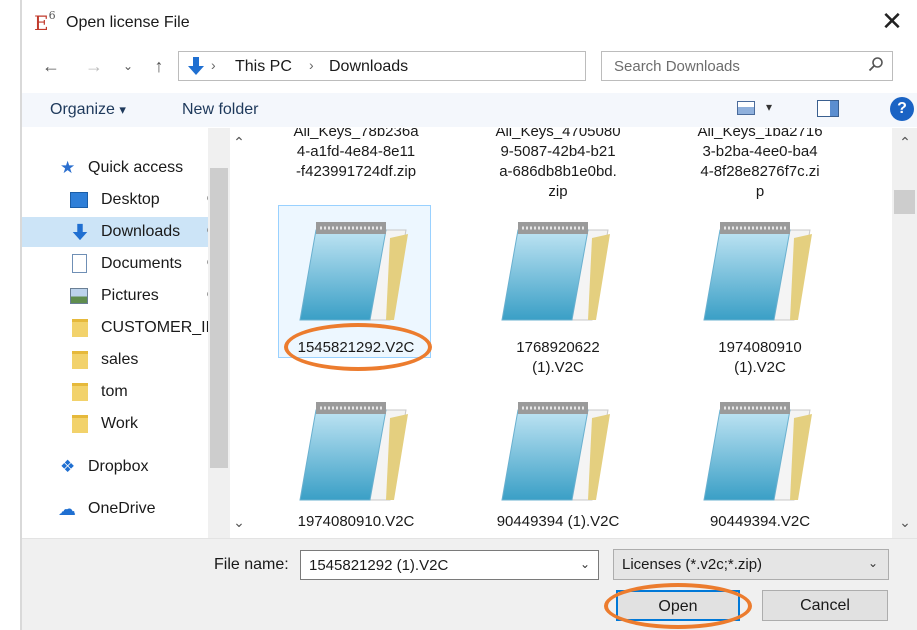 This screenshot has height=630, width=917. Describe the element at coordinates (80, 234) in the screenshot. I see `downloads-icon` at that location.